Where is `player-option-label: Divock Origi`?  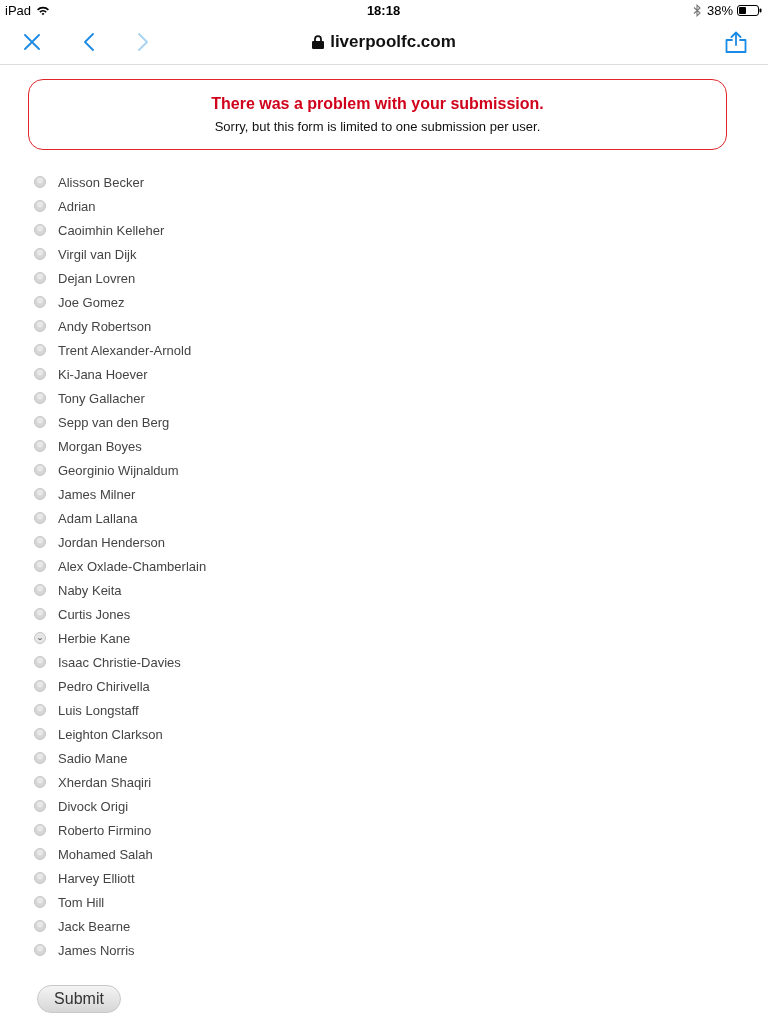
player-option-label: Divock Origi is located at coordinates (93, 806).